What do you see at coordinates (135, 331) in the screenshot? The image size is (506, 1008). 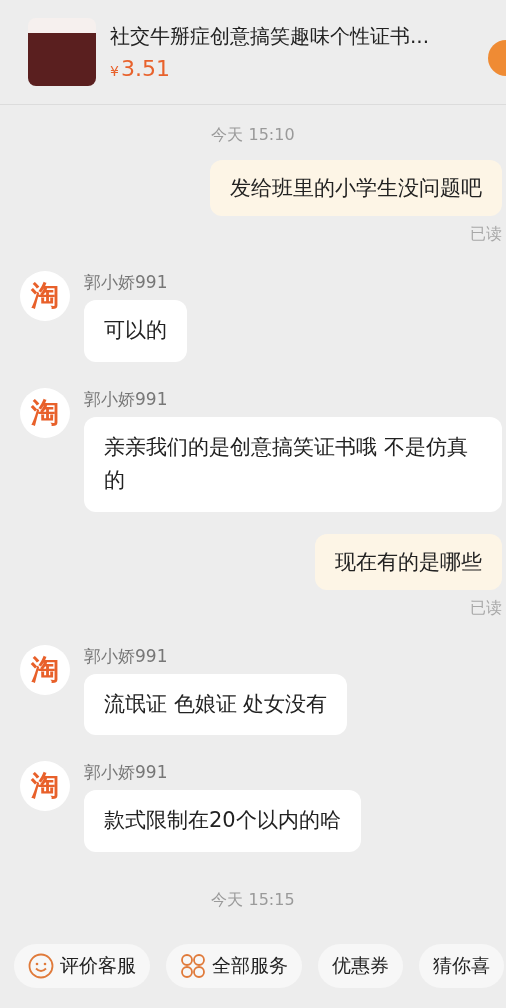 I see `received-message-bubble: 可以的` at bounding box center [135, 331].